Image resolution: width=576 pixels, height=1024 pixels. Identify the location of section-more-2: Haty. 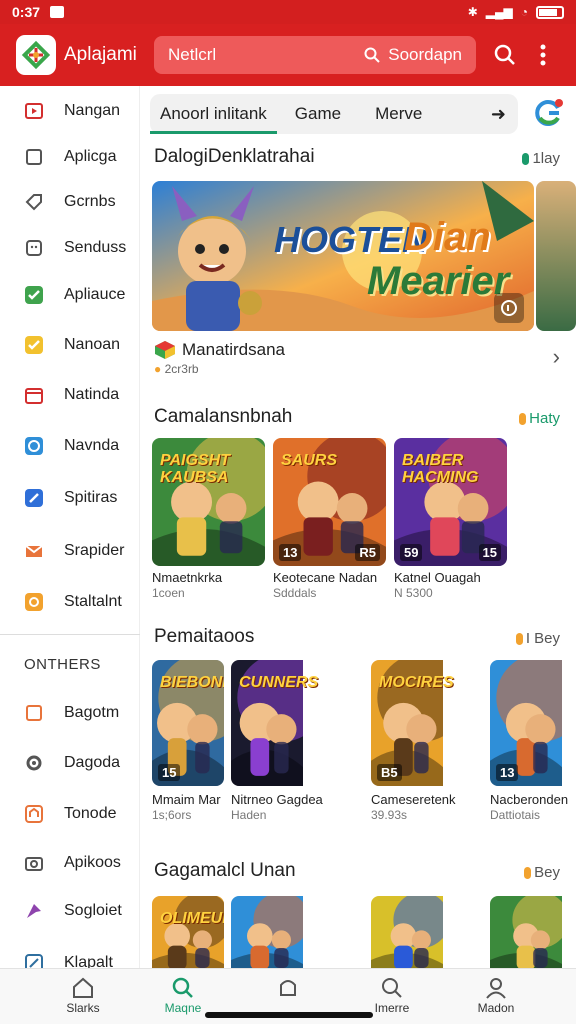
(539, 418).